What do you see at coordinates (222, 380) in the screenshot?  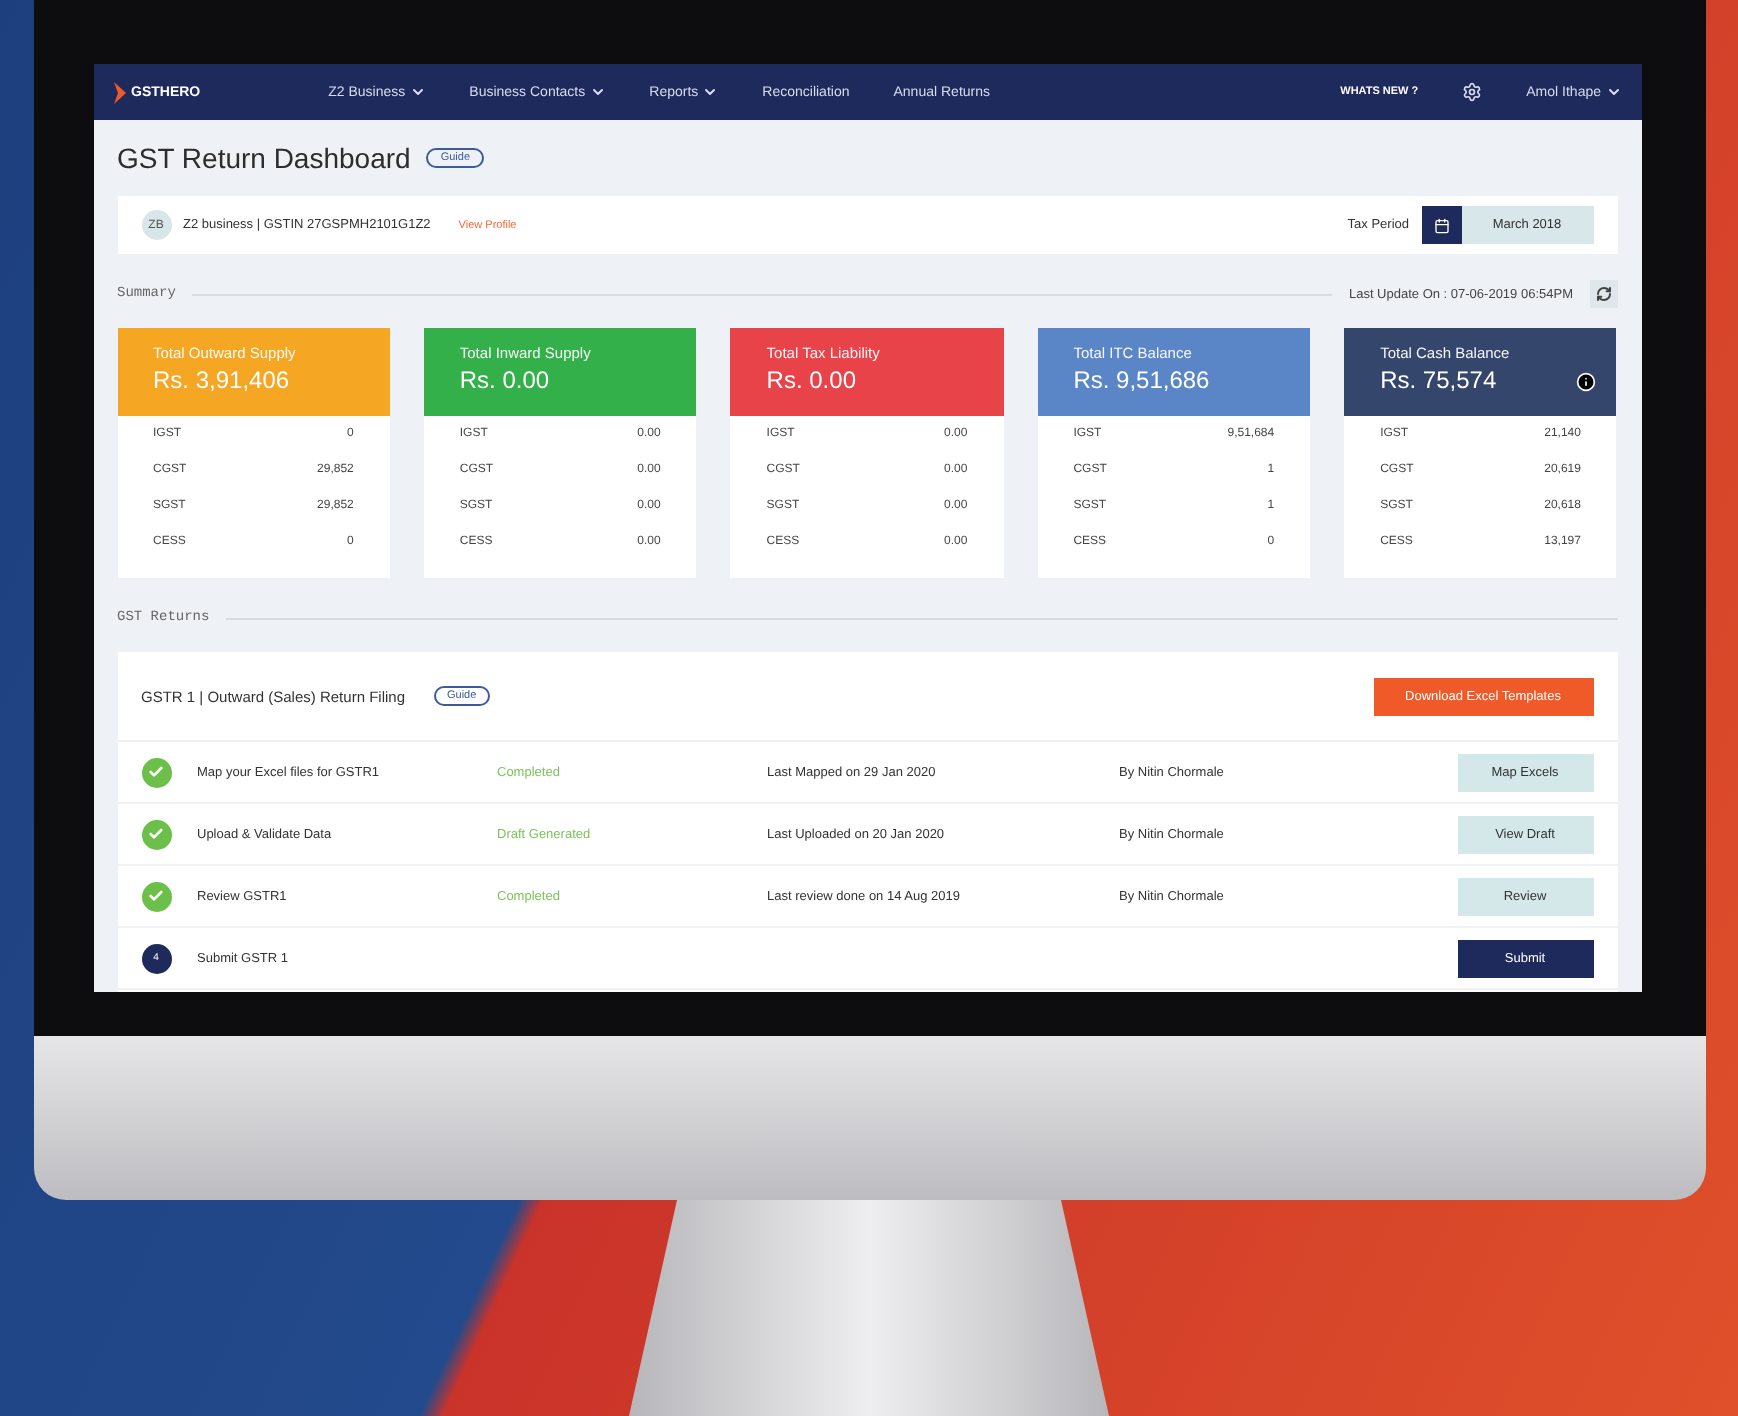 I see `card-amount: Rs. 3,91,406` at bounding box center [222, 380].